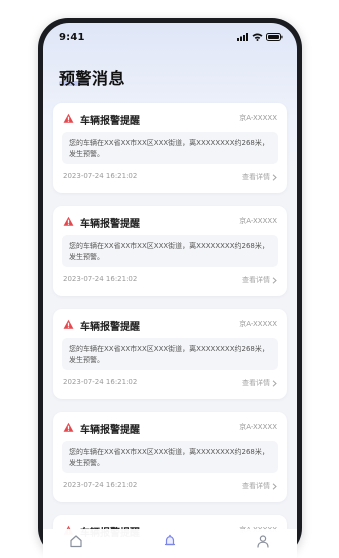 The height and width of the screenshot is (558, 339). I want to click on wifi-icon, so click(257, 37).